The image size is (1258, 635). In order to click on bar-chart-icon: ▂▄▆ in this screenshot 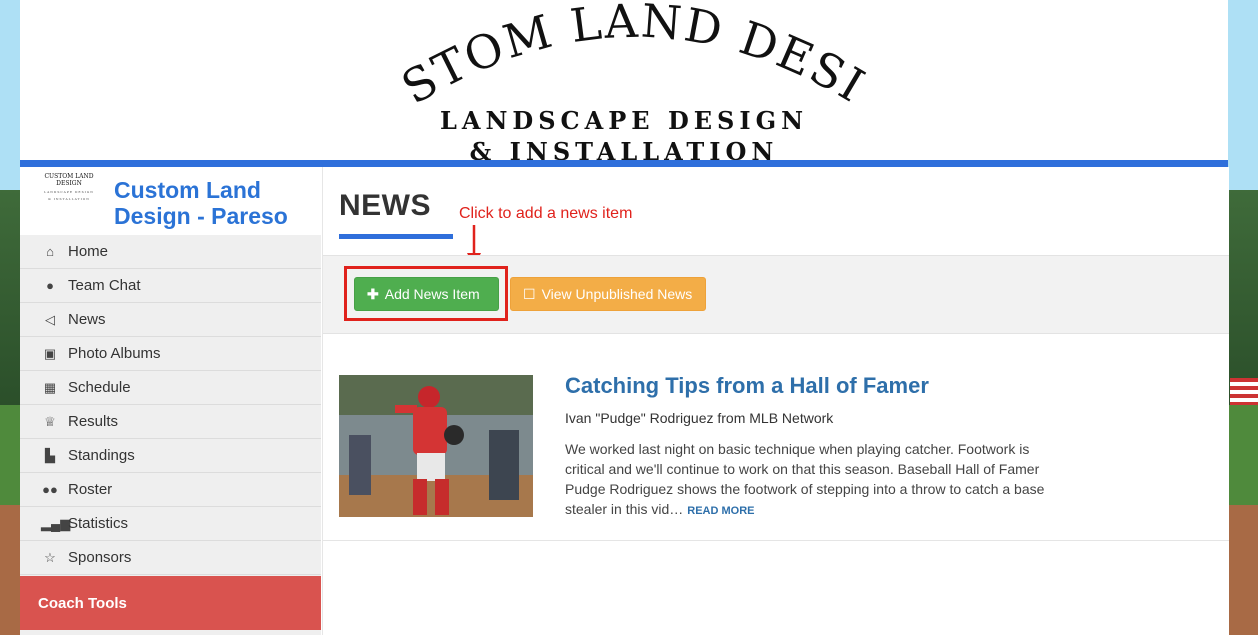, I will do `click(56, 523)`.